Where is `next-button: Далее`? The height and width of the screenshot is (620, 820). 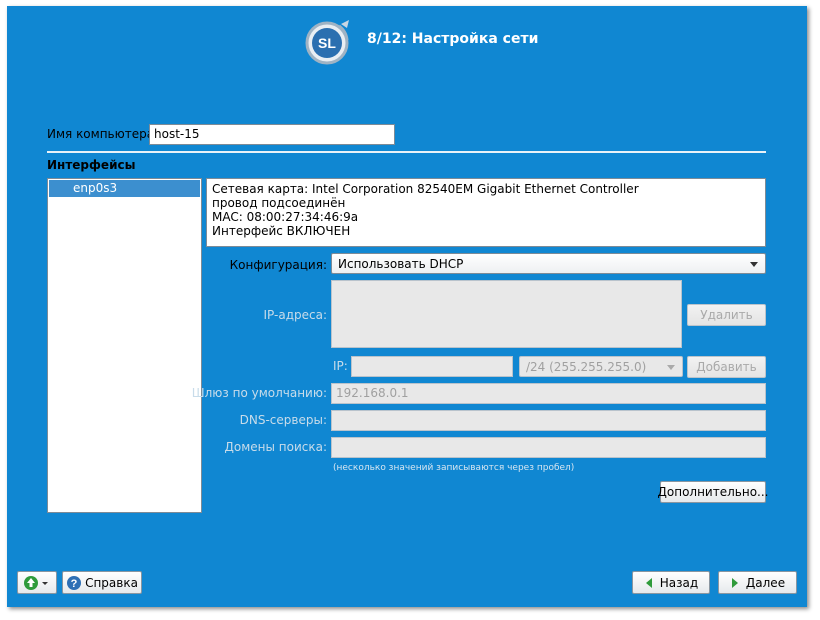
next-button: Далее is located at coordinates (757, 582).